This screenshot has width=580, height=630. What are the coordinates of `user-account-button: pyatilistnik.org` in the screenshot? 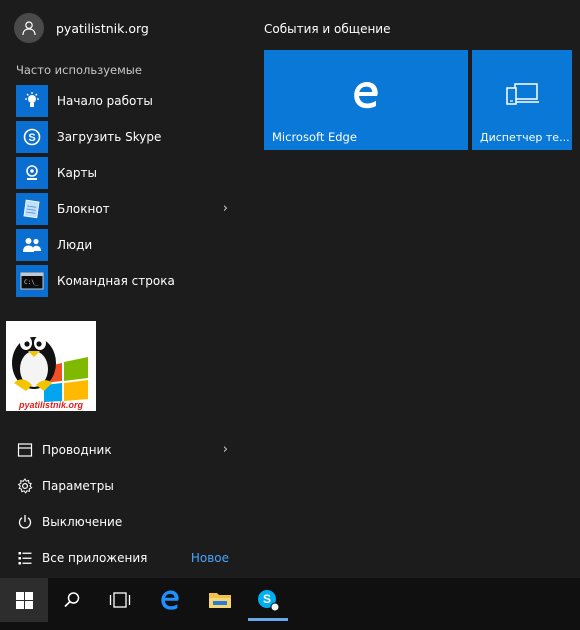 It's located at (81, 28).